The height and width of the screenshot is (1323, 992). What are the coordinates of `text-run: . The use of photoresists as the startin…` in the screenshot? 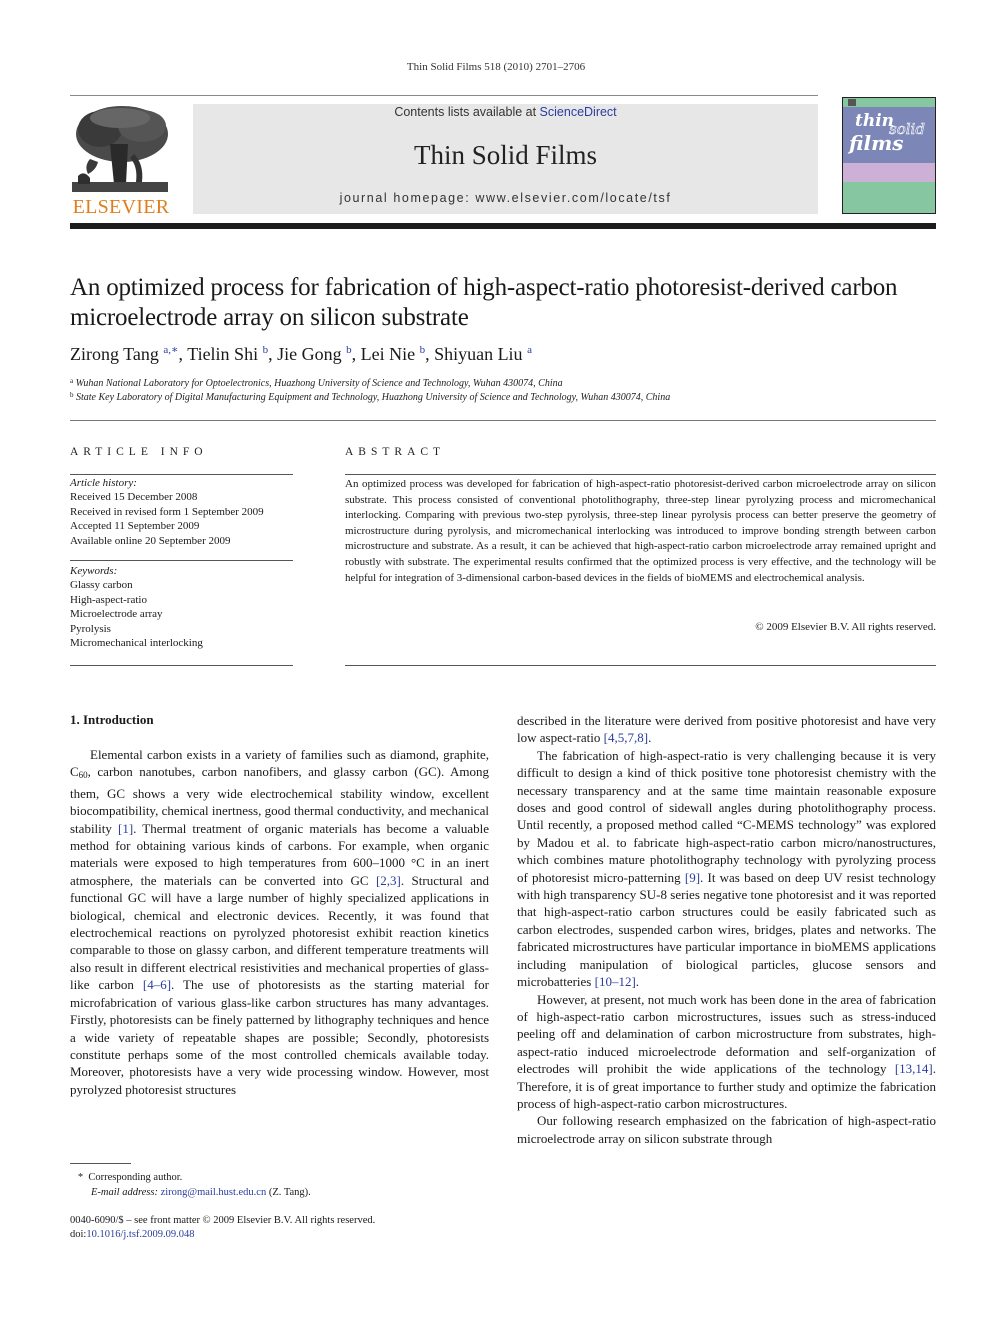 It's located at (279, 1037).